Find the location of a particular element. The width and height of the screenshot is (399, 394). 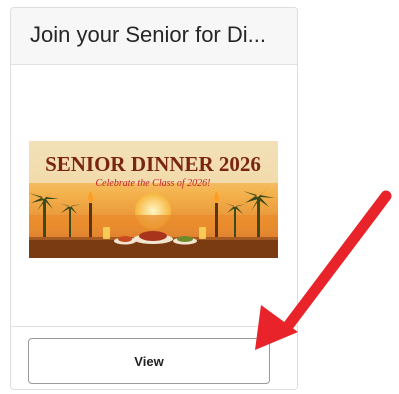

view-button: View is located at coordinates (149, 361).